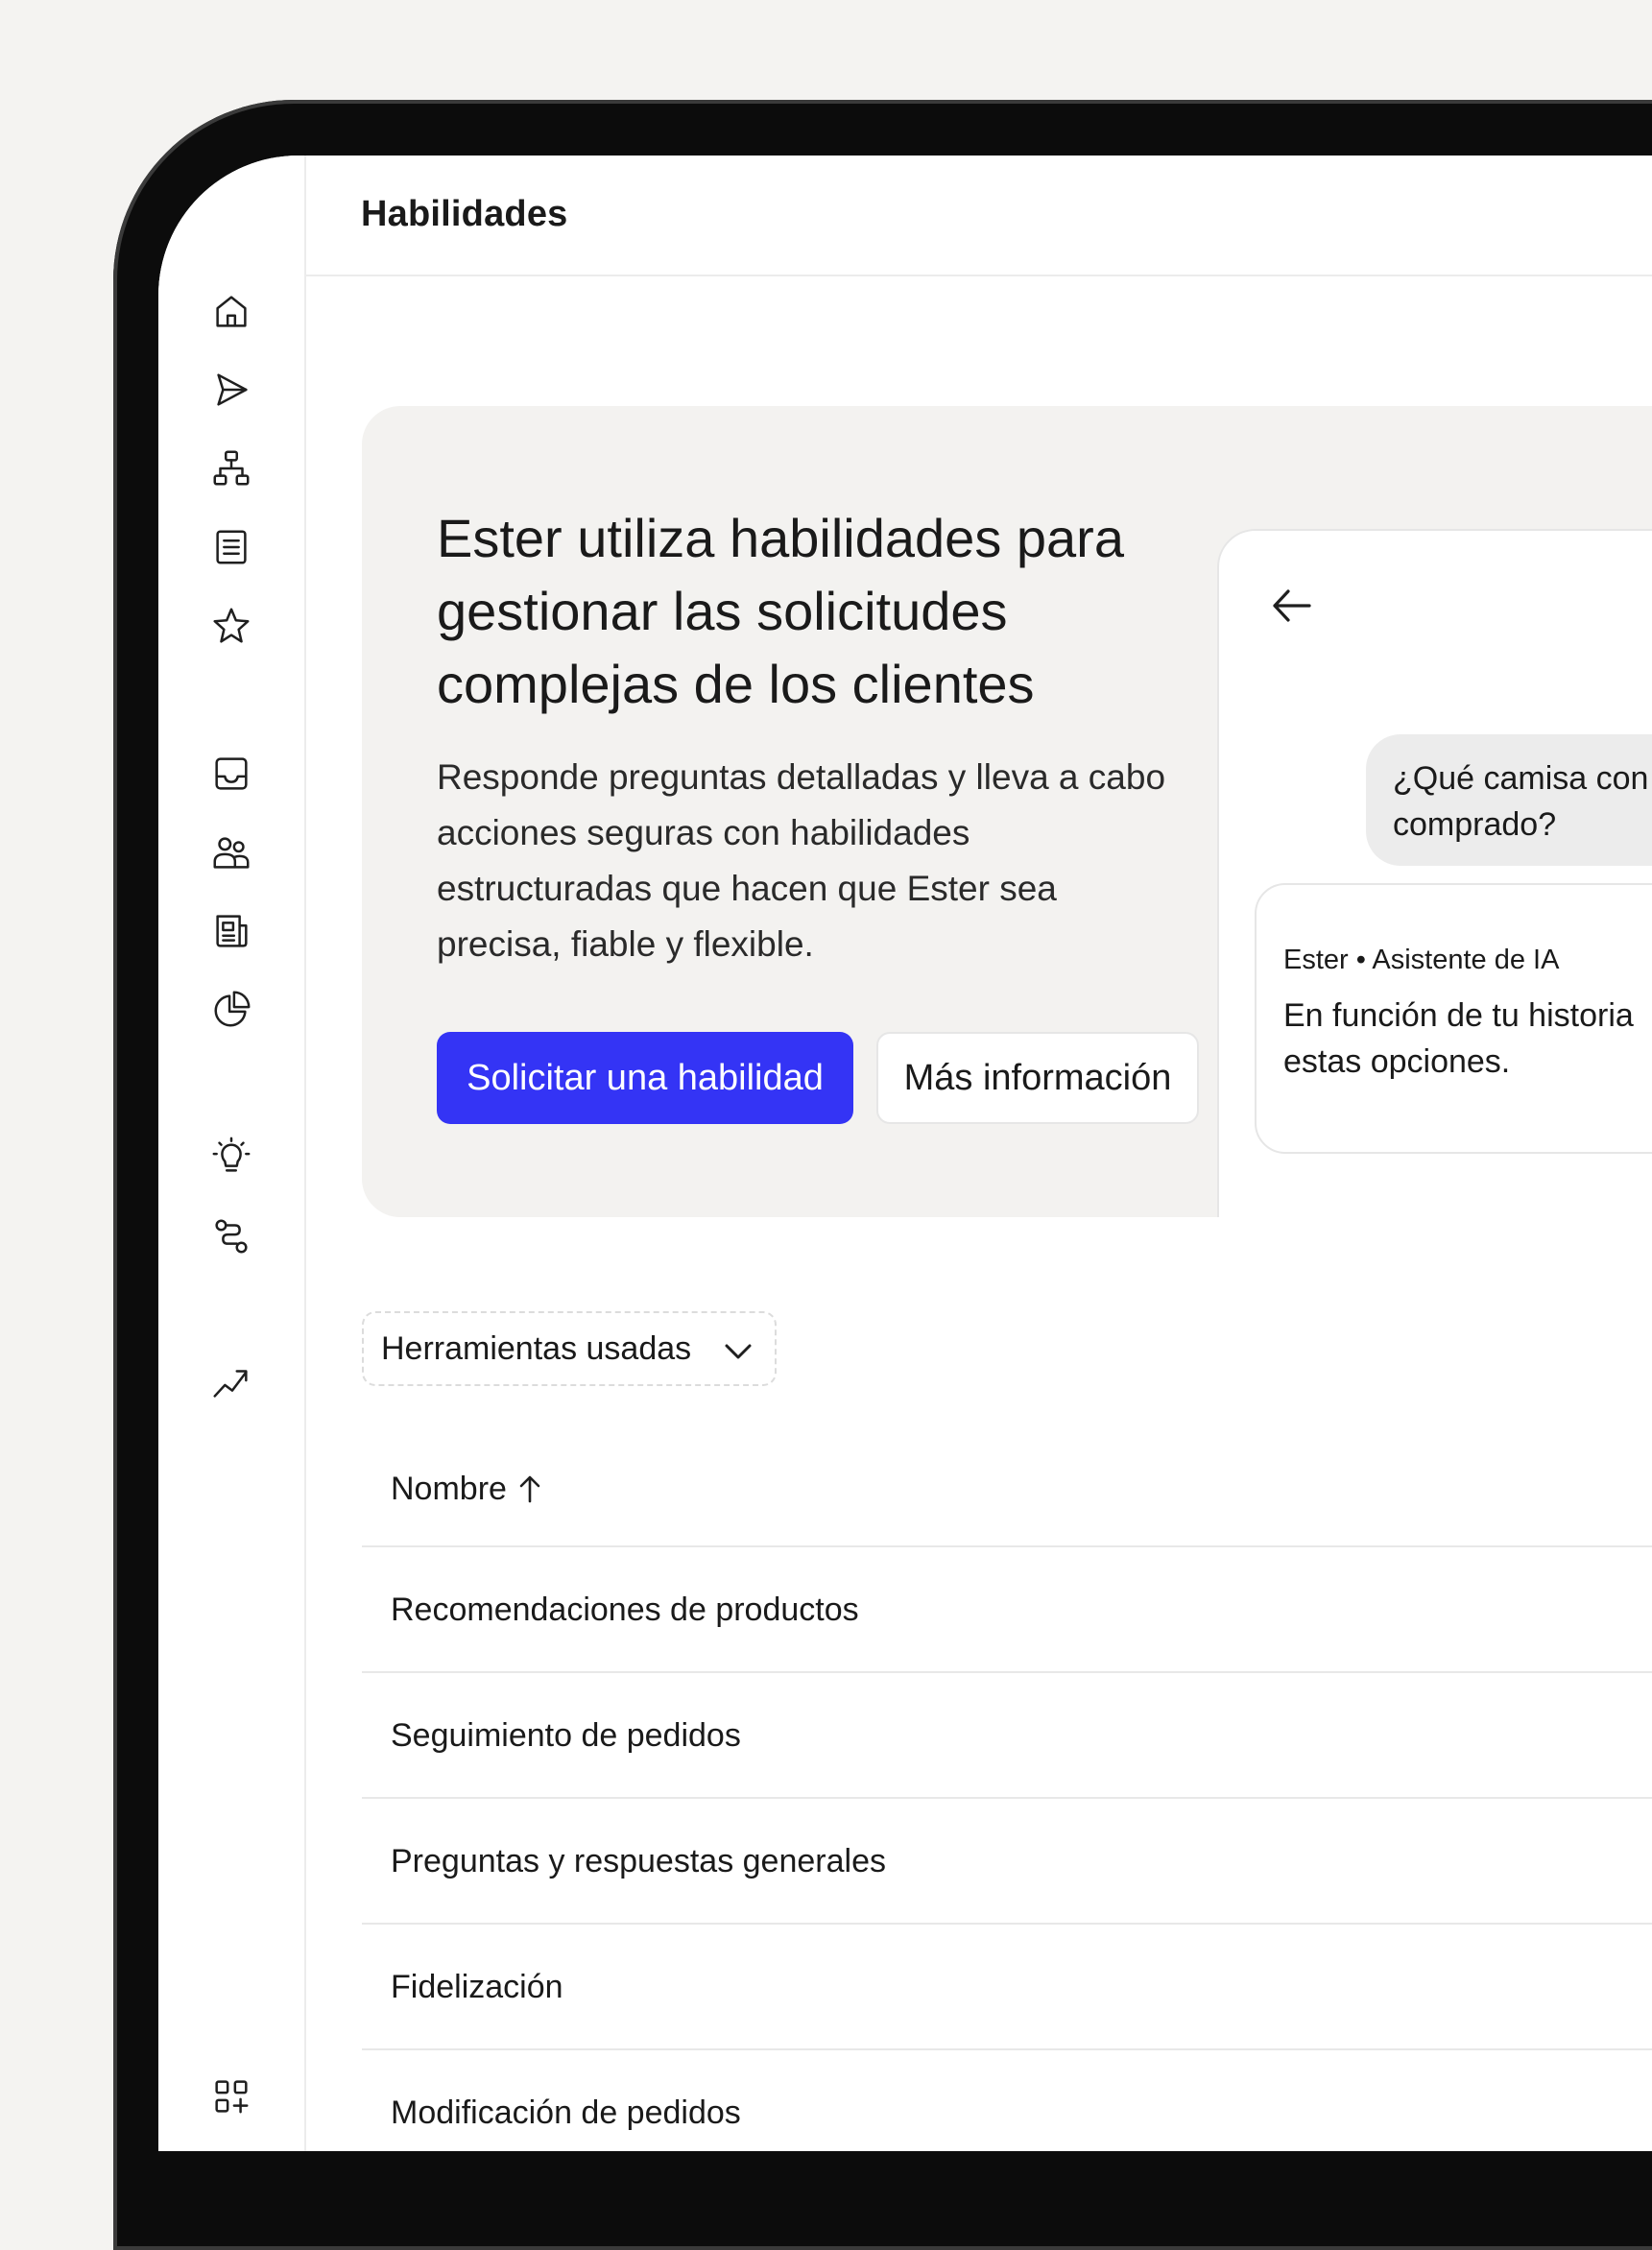 This screenshot has width=1652, height=2250. Describe the element at coordinates (645, 1078) in the screenshot. I see `request-skill-button: Solicitar una habilidad` at that location.